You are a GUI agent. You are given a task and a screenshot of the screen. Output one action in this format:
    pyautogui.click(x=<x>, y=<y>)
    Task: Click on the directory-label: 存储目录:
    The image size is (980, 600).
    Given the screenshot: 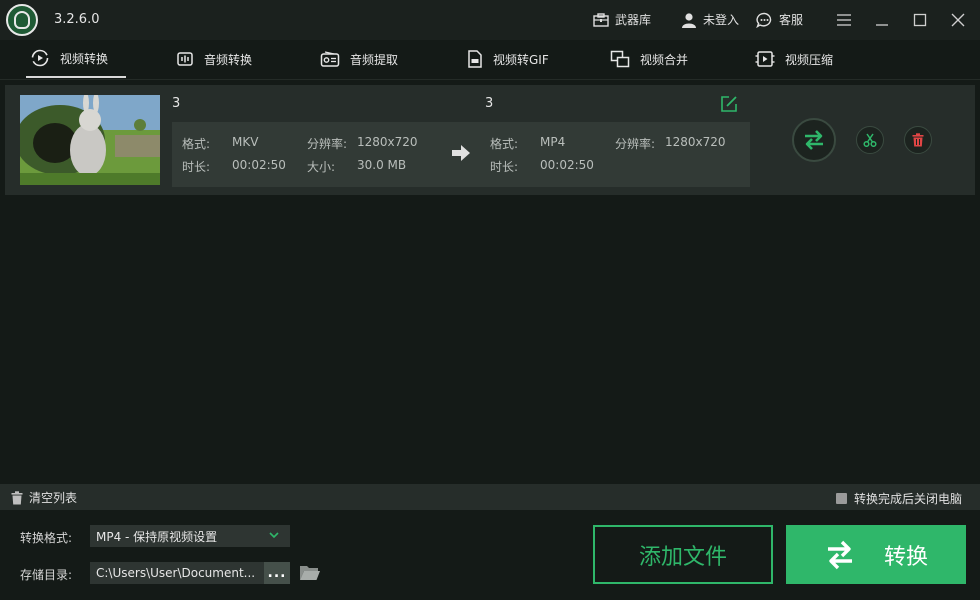 What is the action you would take?
    pyautogui.click(x=46, y=574)
    